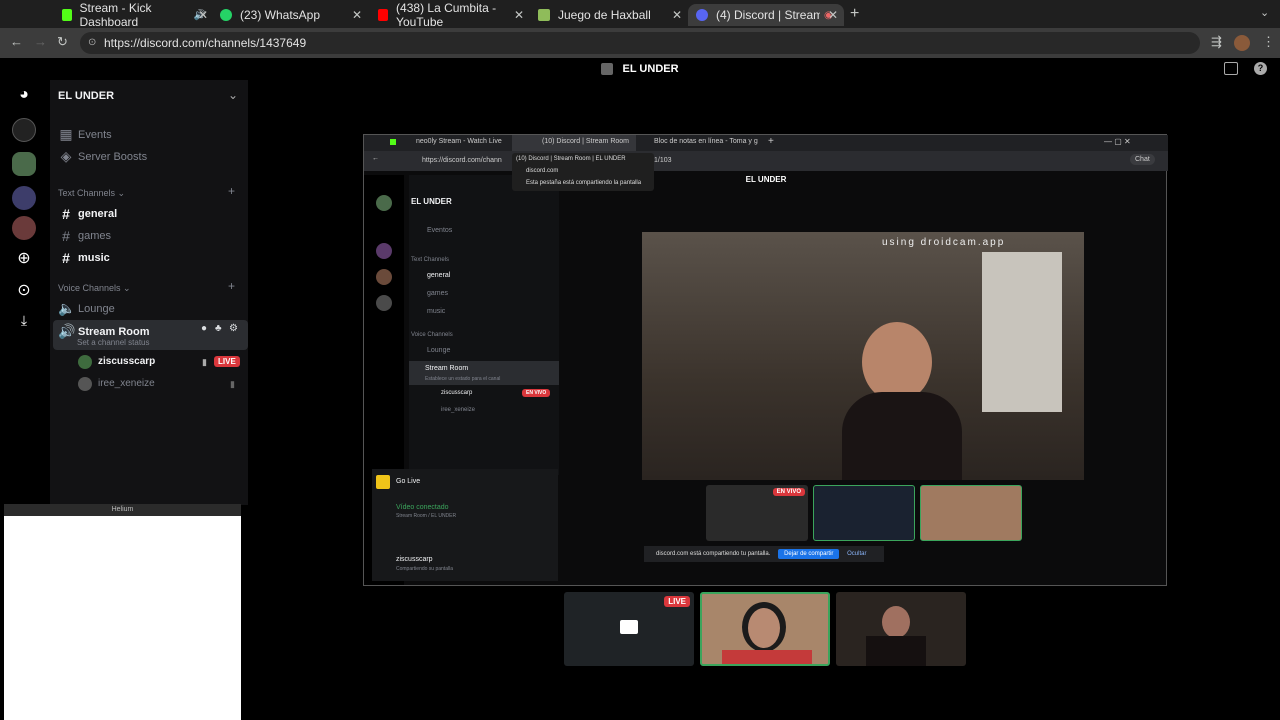 The height and width of the screenshot is (720, 1280). Describe the element at coordinates (94, 288) in the screenshot. I see `category-voice-channels: Voice Channels ⌄` at that location.